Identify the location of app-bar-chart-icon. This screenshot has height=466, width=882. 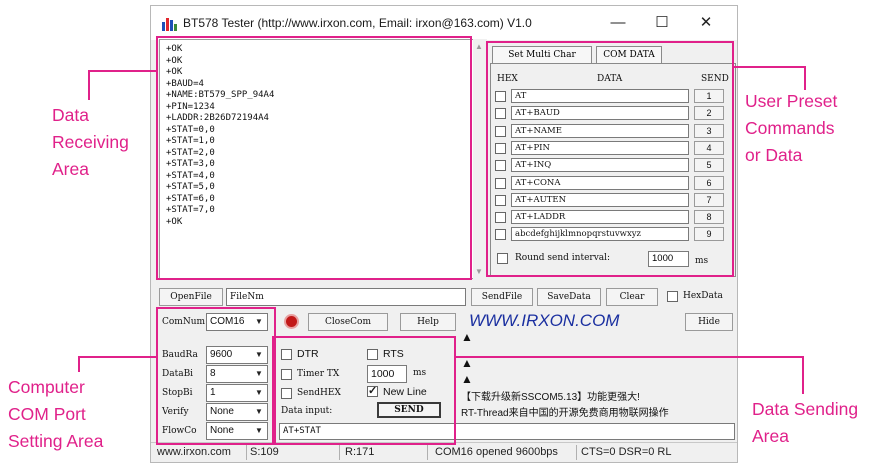
(170, 24).